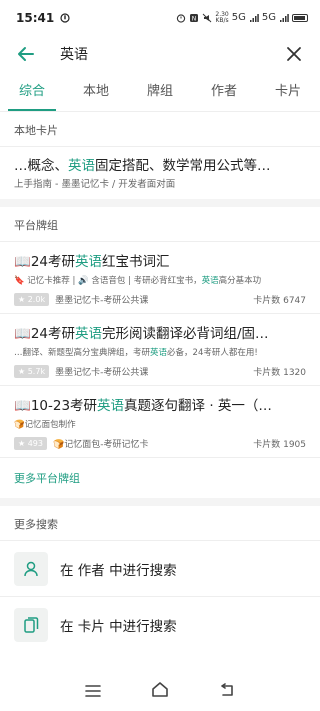  What do you see at coordinates (238, 17) in the screenshot?
I see `signal-5g-icon: 5G` at bounding box center [238, 17].